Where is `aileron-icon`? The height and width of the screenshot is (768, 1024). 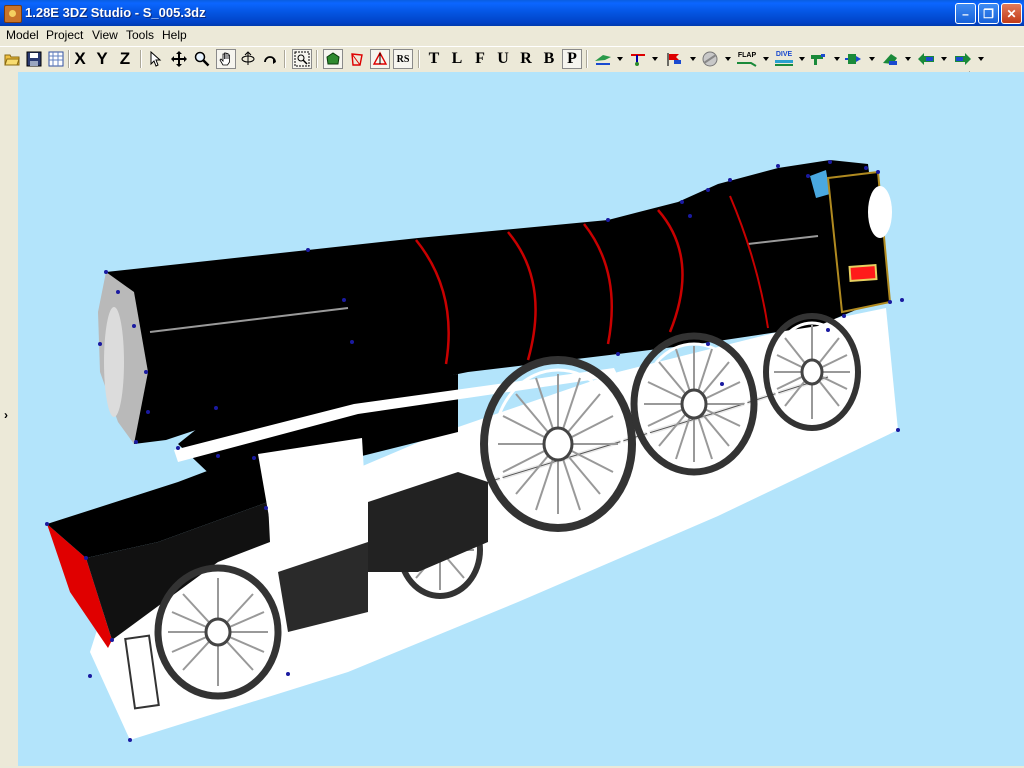
aileron-icon is located at coordinates (890, 59).